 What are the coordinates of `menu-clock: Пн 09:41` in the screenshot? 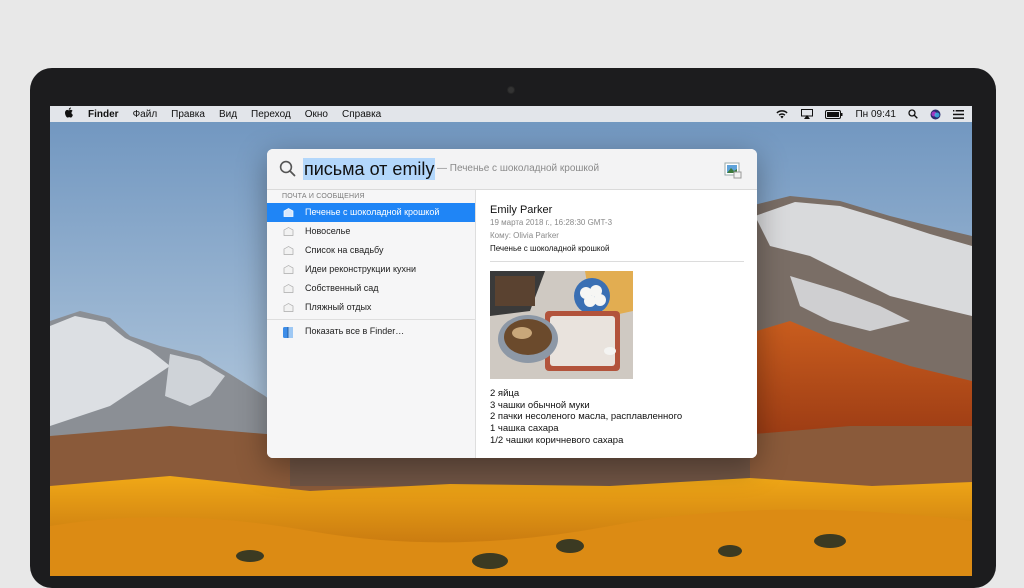 It's located at (875, 114).